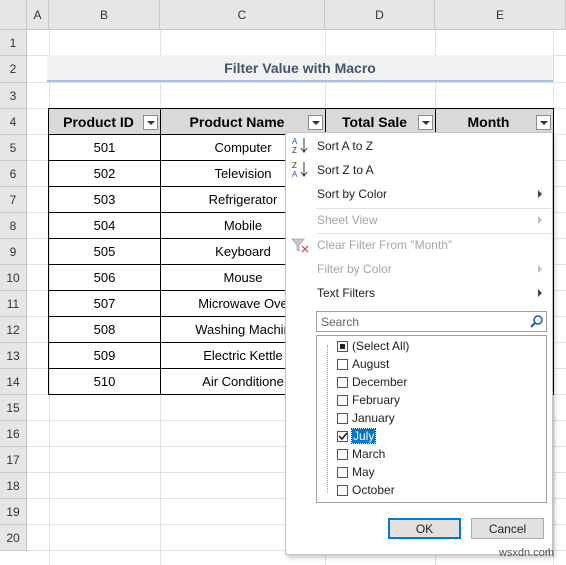 The height and width of the screenshot is (565, 566). What do you see at coordinates (13, 174) in the screenshot?
I see `row-header: 6` at bounding box center [13, 174].